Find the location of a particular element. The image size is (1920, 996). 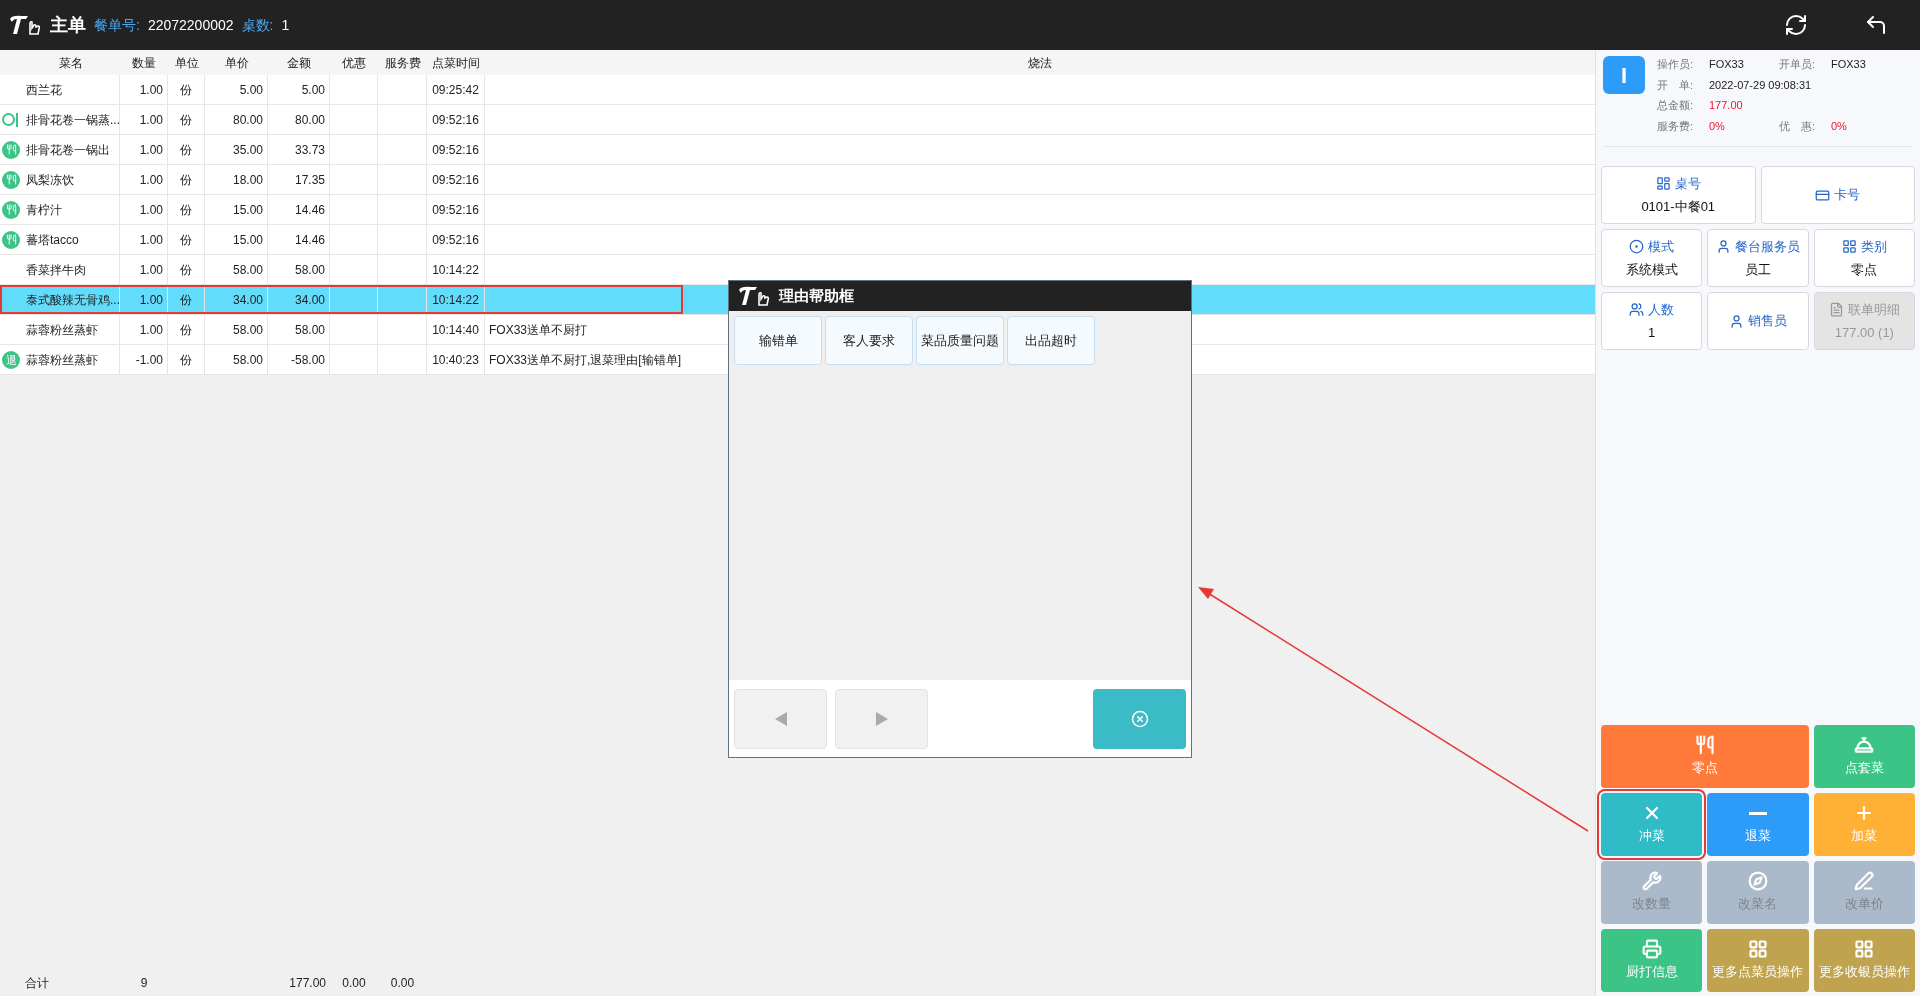

service-fee-label: 服务费: is located at coordinates (1676, 126).